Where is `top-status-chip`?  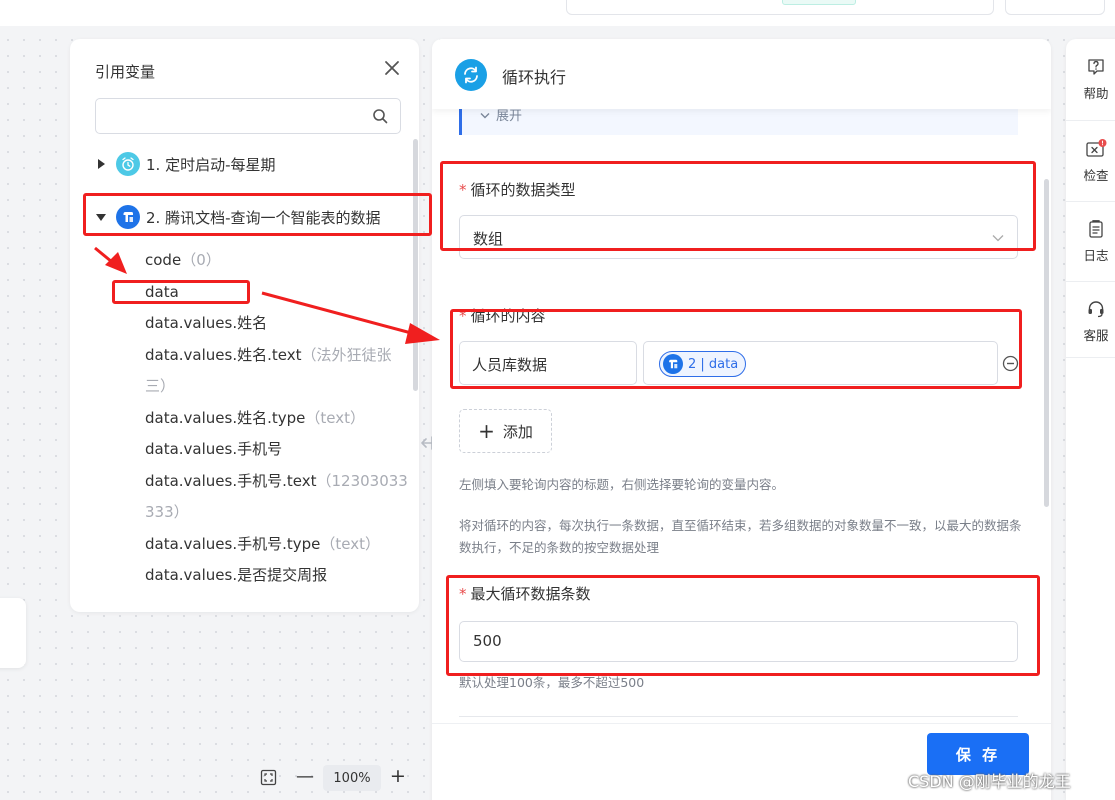 top-status-chip is located at coordinates (819, 2).